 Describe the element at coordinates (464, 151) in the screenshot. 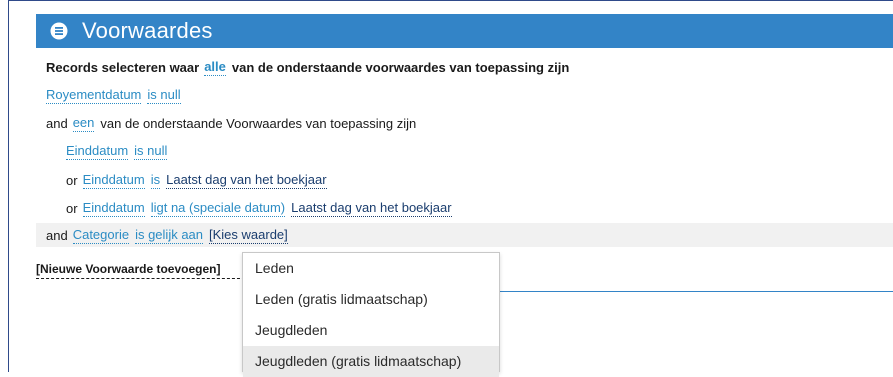

I see `condition-row: Einddatum is null` at that location.